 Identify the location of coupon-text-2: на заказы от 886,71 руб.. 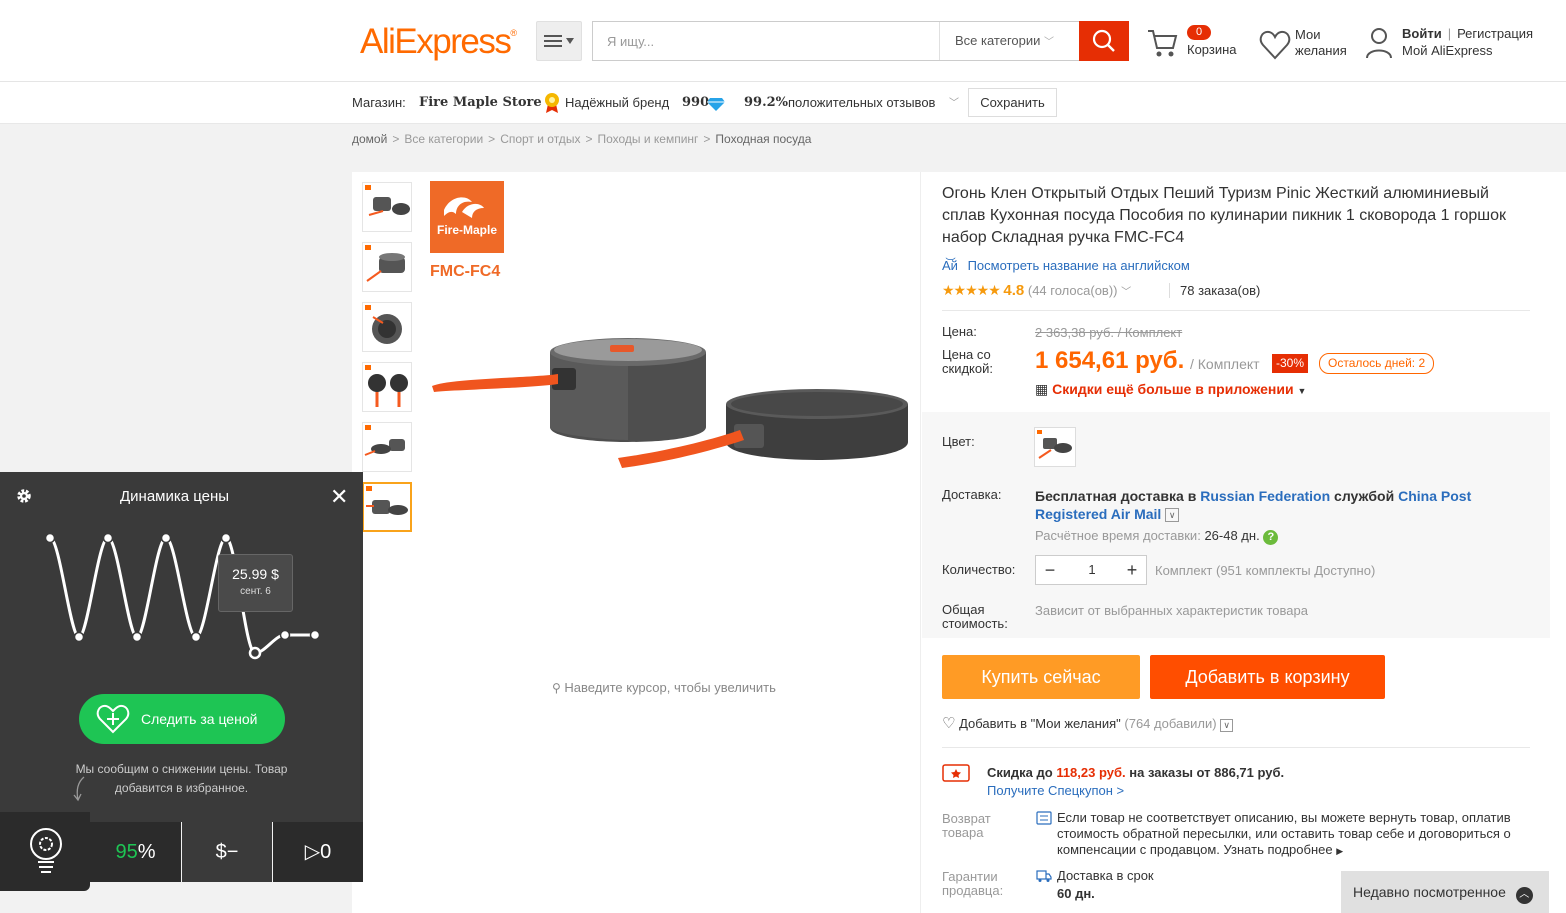
(1207, 772).